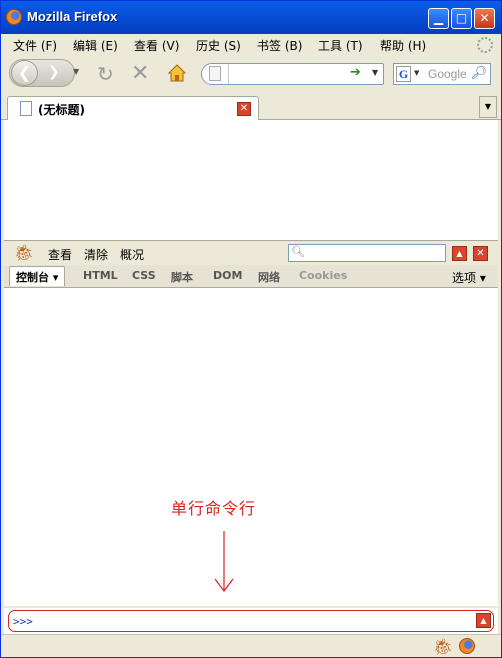 This screenshot has height=658, width=502. I want to click on firefox-icon, so click(14, 17).